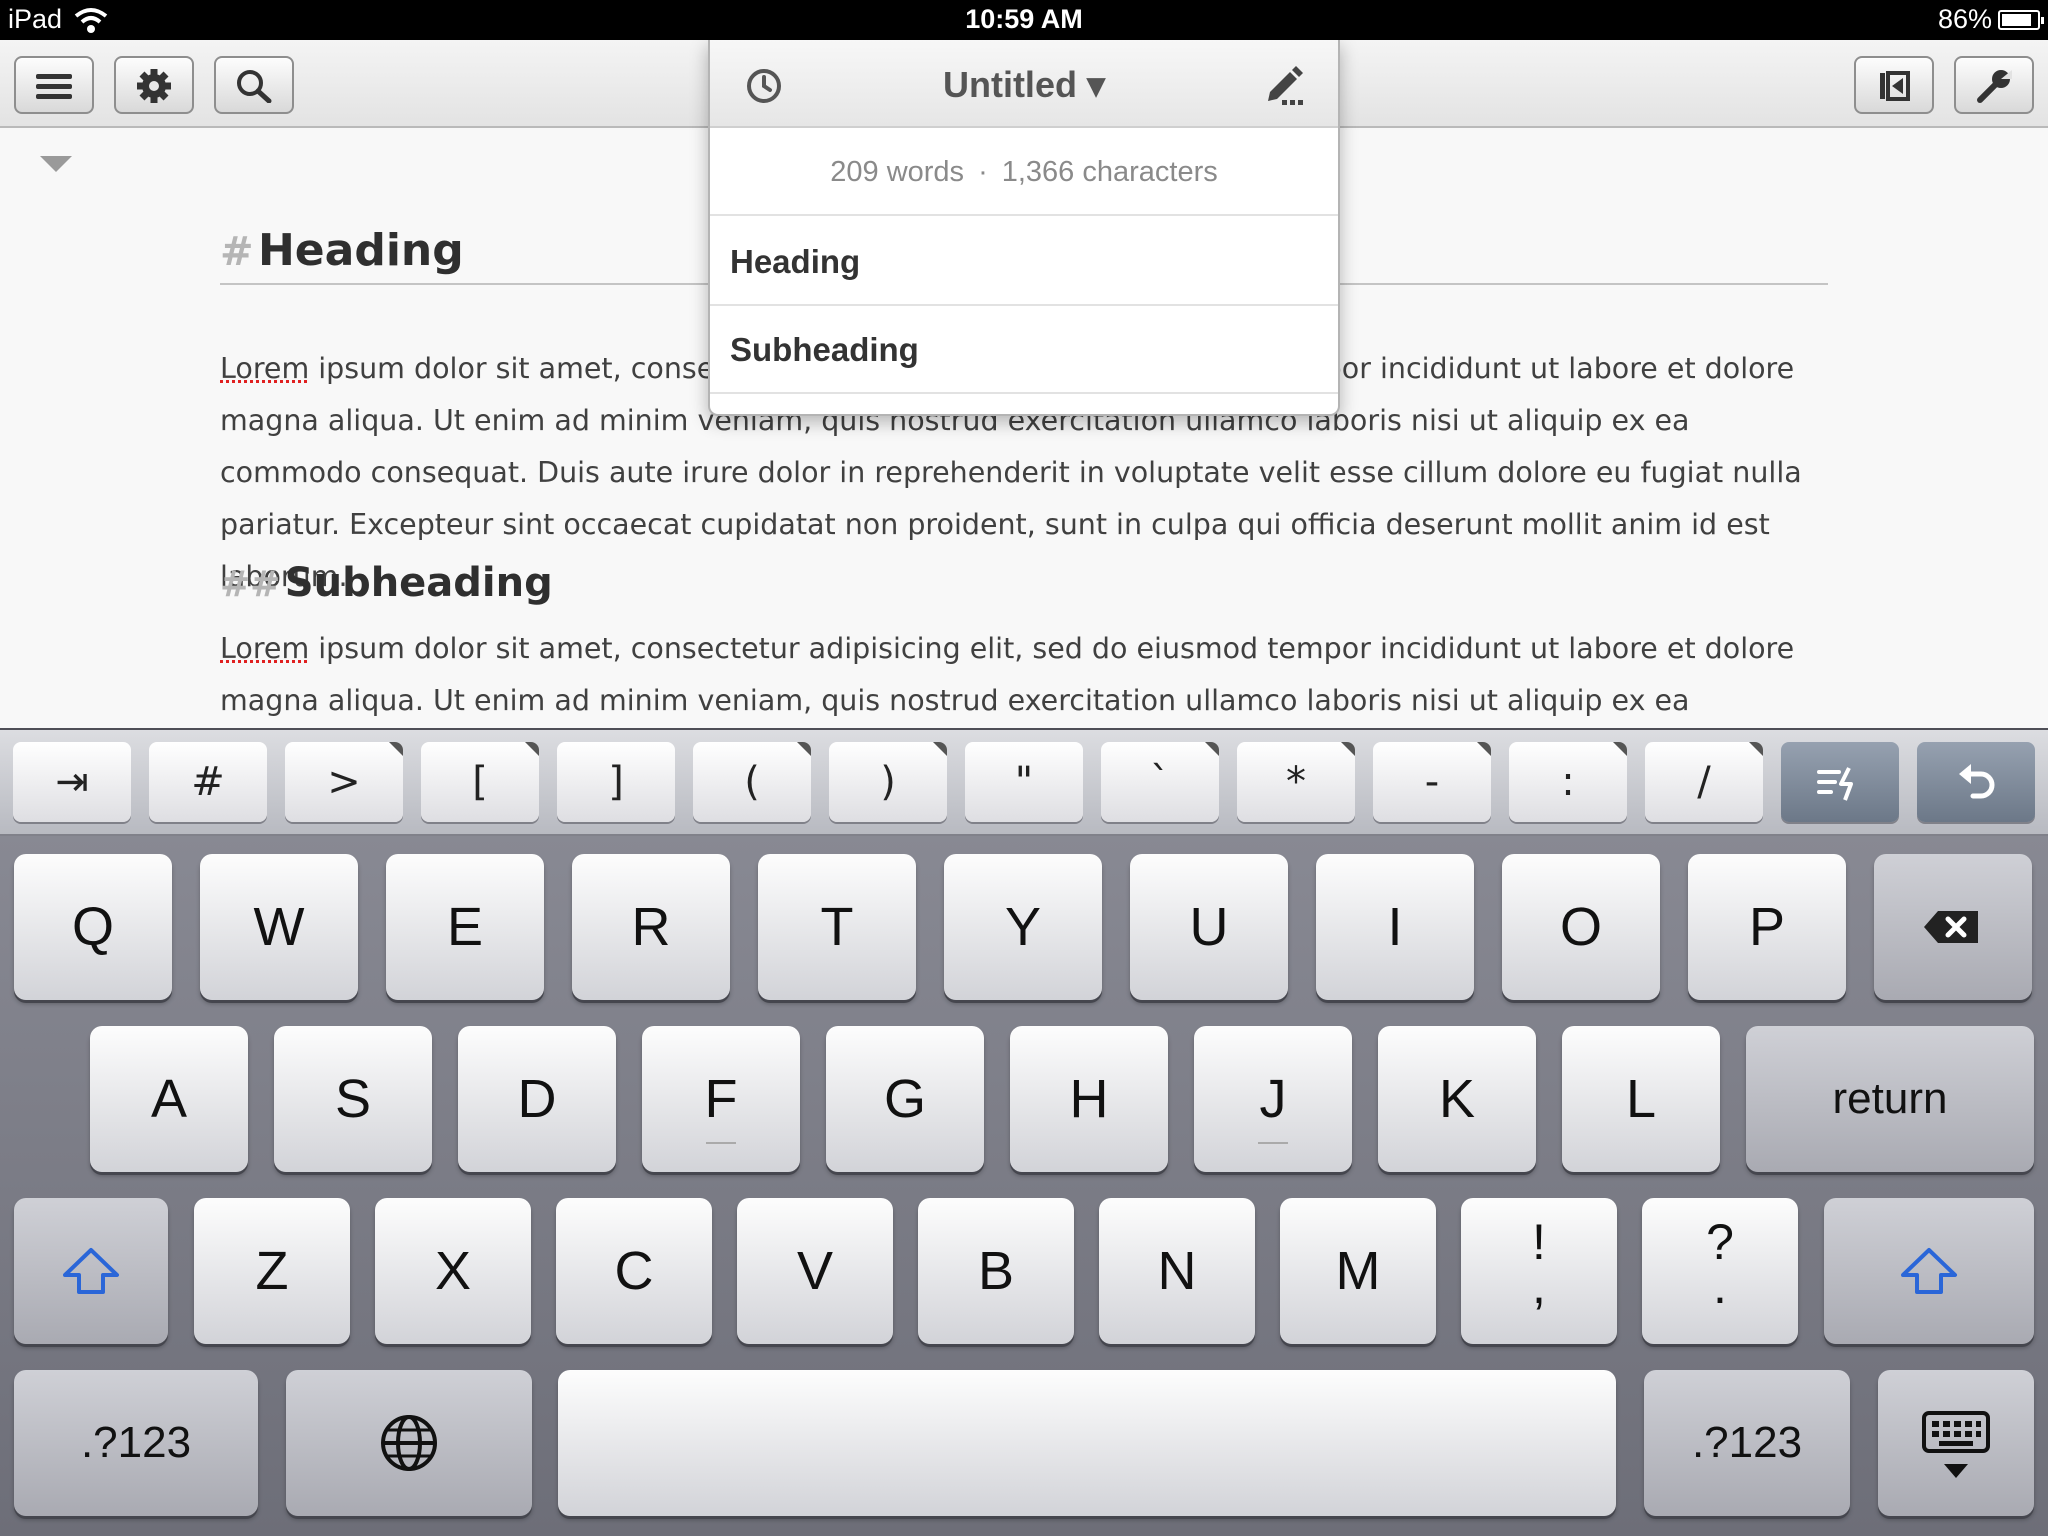  I want to click on word-count: 209 words, so click(897, 172).